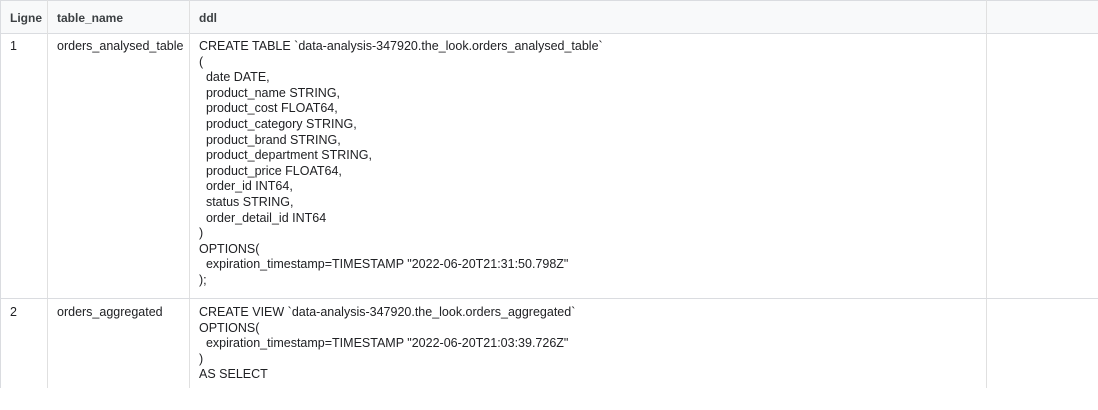 The width and height of the screenshot is (1098, 410). I want to click on column-header-ddl: ddl, so click(587, 18).